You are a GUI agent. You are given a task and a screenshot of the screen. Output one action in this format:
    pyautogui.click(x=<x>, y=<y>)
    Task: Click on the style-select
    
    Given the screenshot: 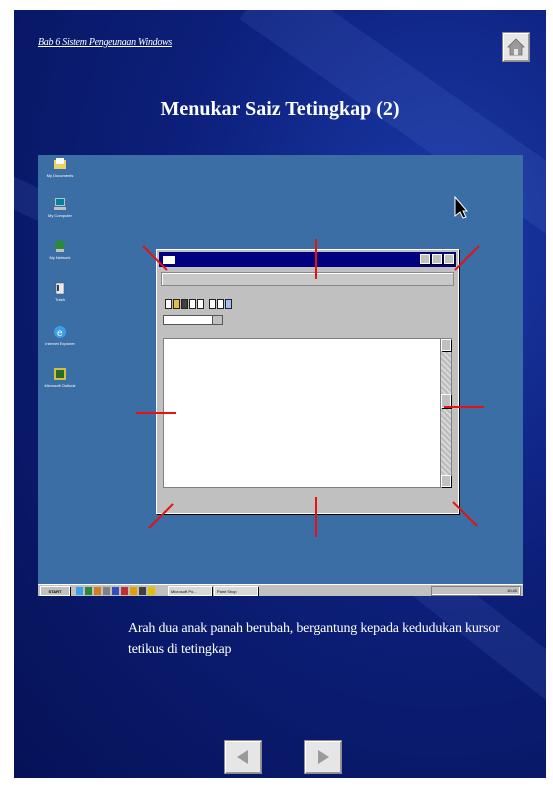 What is the action you would take?
    pyautogui.click(x=193, y=320)
    